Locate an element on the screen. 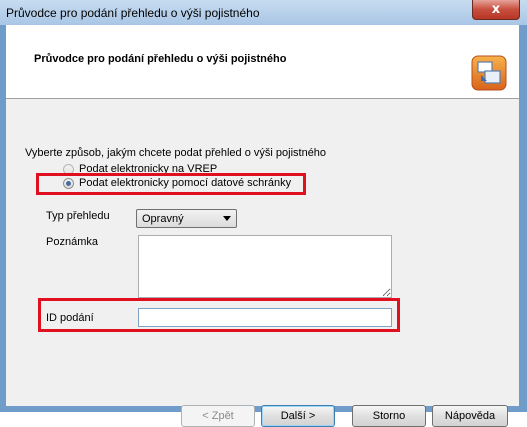 This screenshot has height=427, width=527. back-button: < Zpět is located at coordinates (218, 416).